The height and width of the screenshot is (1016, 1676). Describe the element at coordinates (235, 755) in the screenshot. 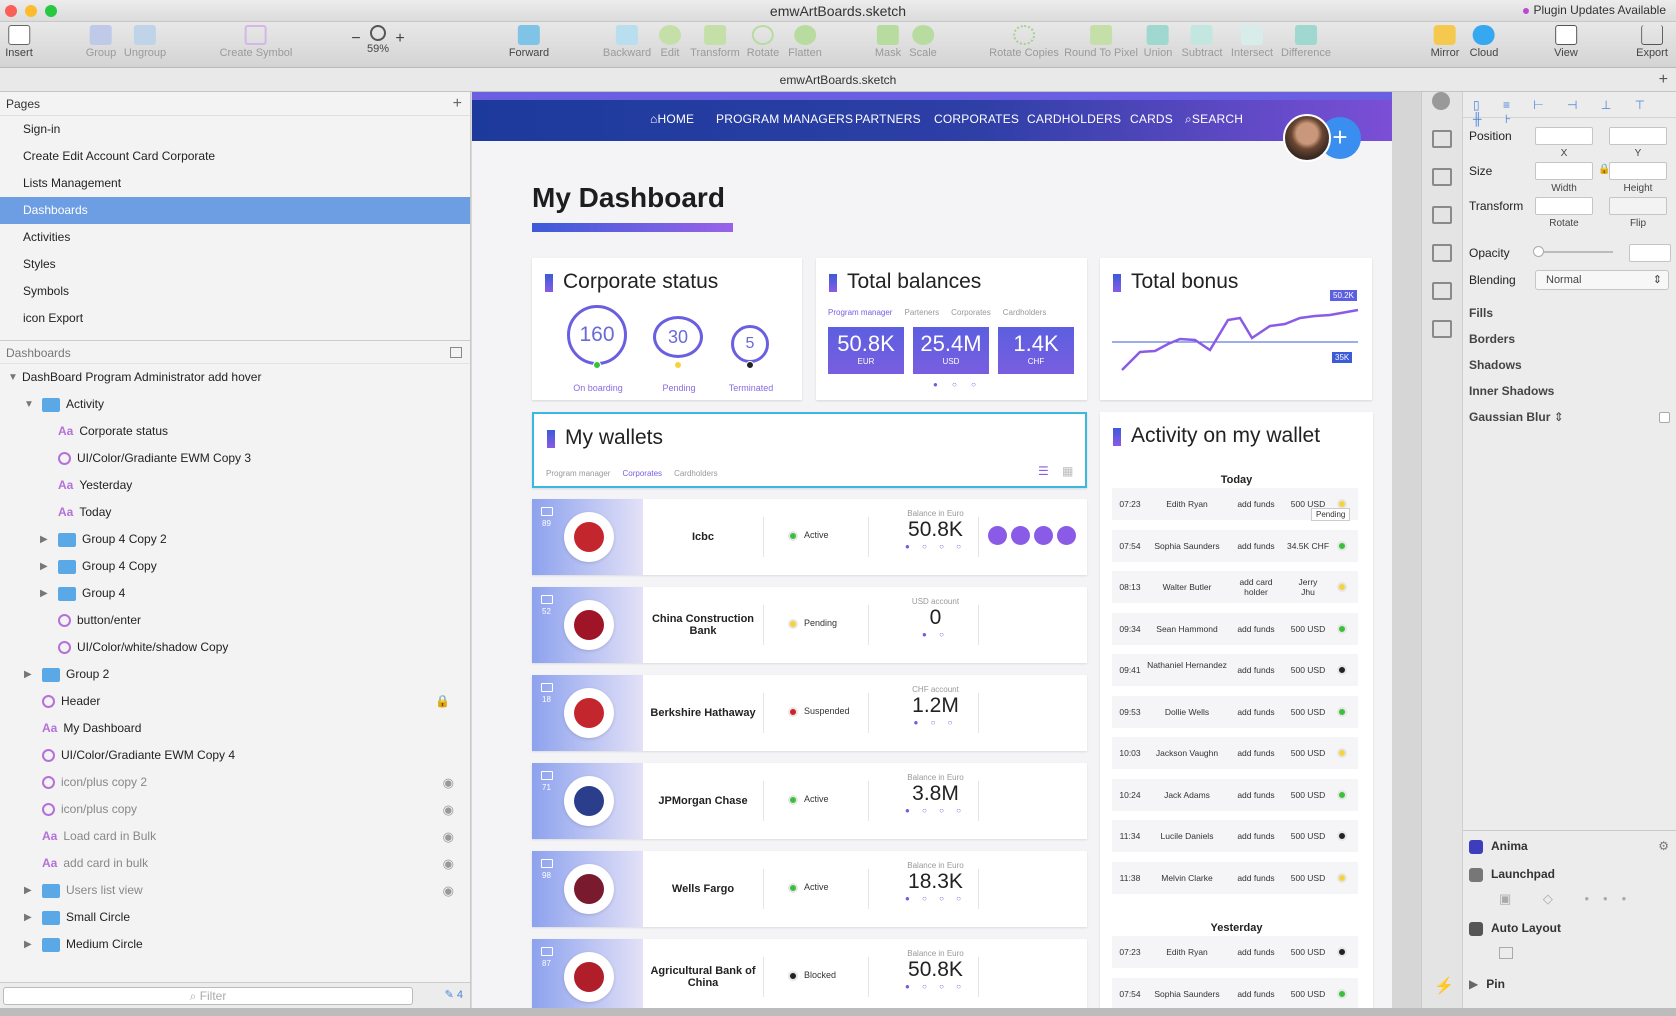

I see `layer-row: UI/Color/Gradiante EWM Copy 4` at that location.